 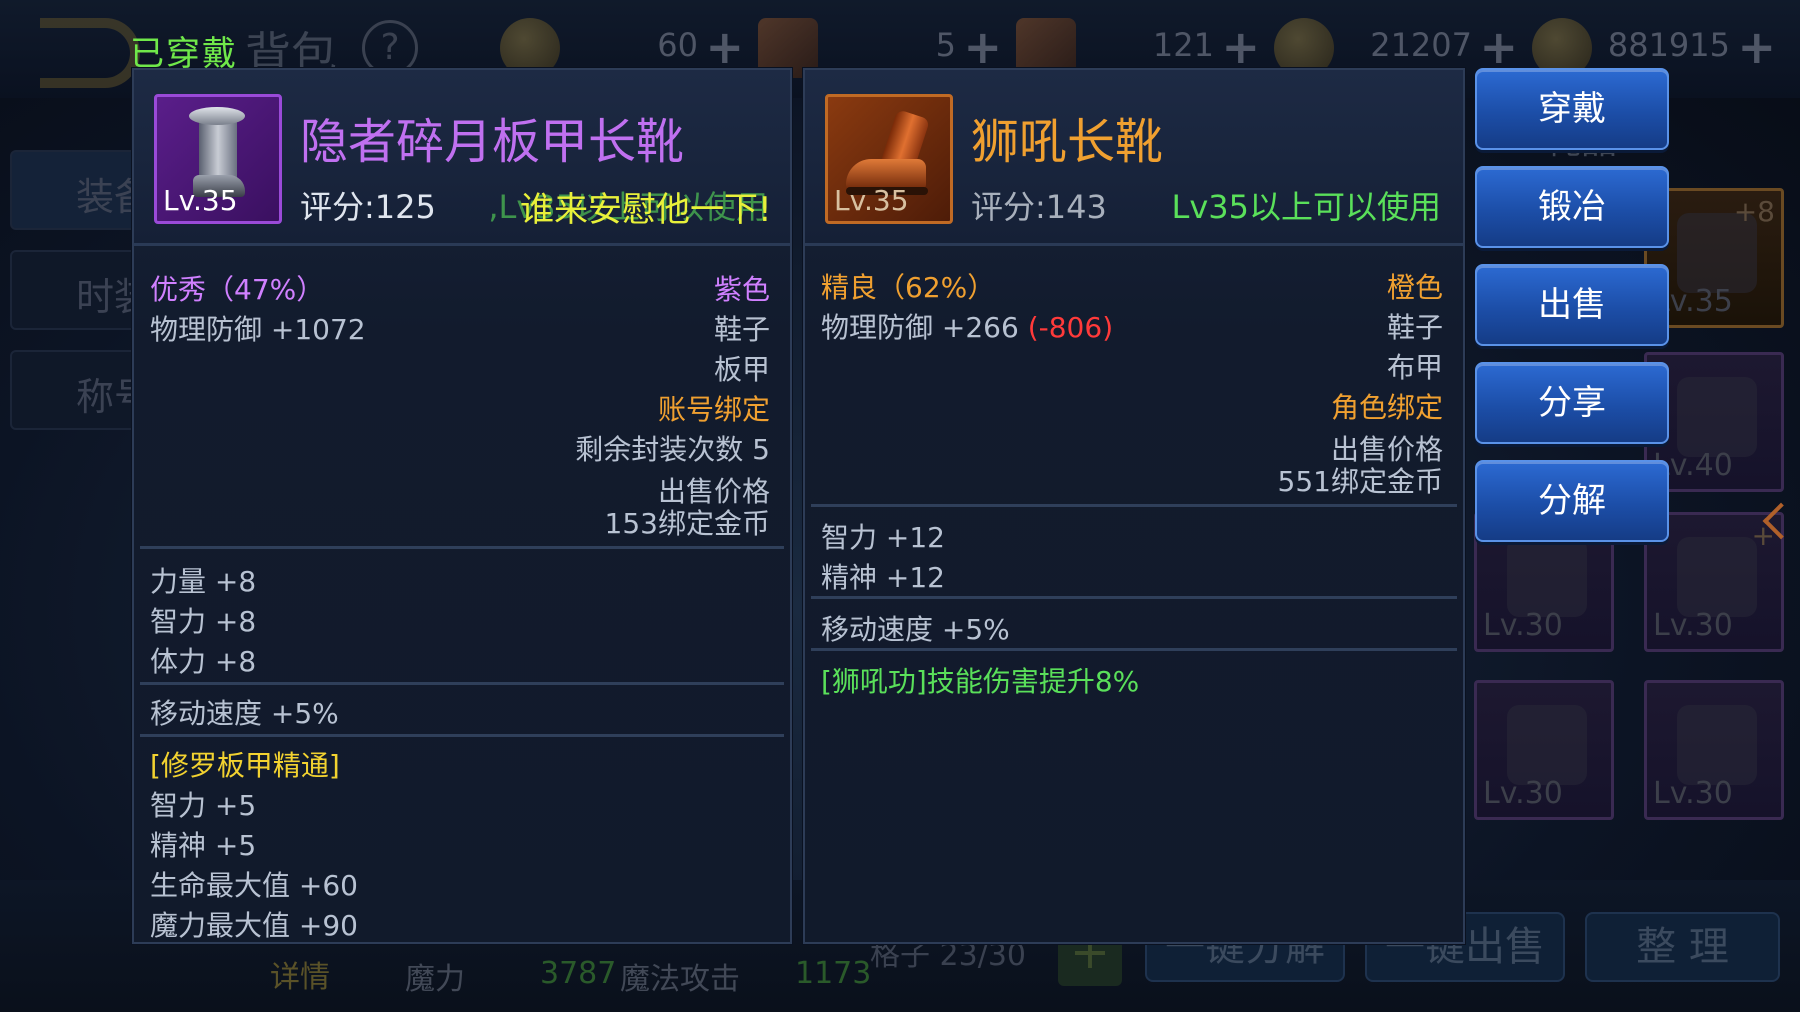 What do you see at coordinates (203, 661) in the screenshot?
I see `attr-stamina: 体力 +8` at bounding box center [203, 661].